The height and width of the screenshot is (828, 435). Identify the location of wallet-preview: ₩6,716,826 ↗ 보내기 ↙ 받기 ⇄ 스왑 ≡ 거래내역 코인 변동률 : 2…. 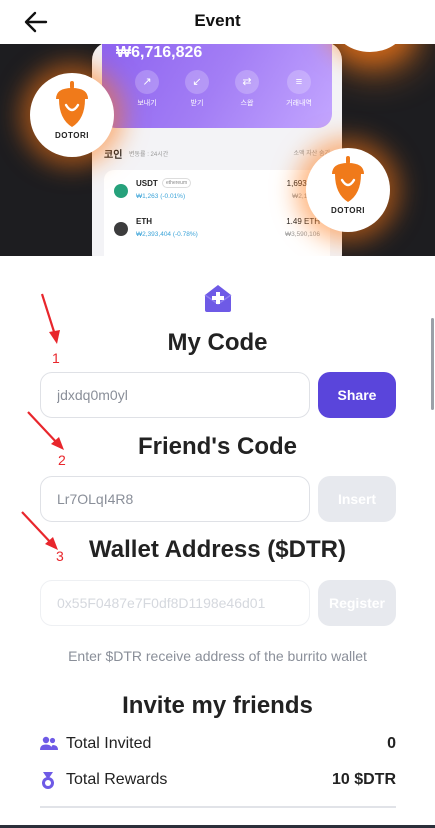
(217, 150).